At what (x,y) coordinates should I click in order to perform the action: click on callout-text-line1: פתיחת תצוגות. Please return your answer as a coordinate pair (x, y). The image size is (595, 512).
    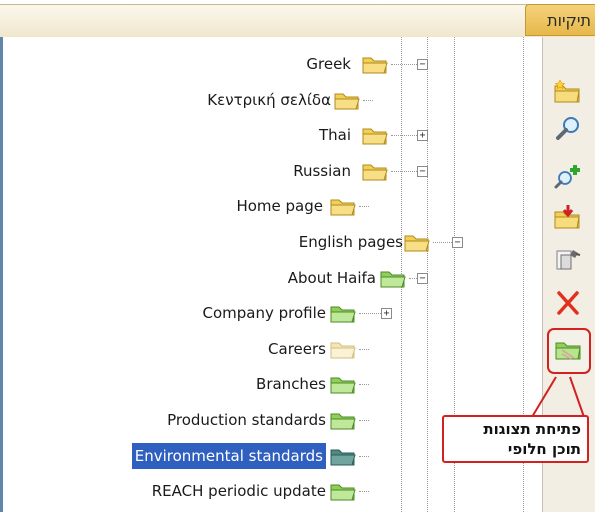
    Looking at the image, I should click on (532, 429).